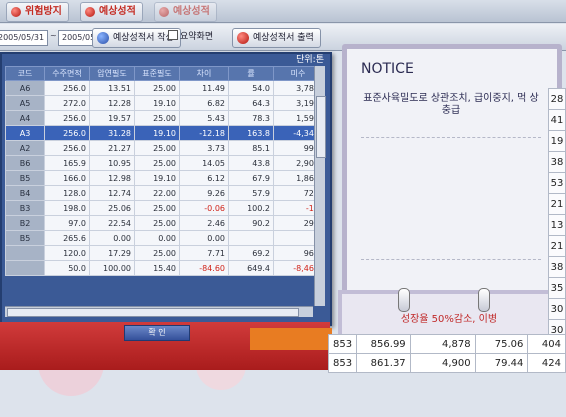  I want to click on table-cell: 50.0, so click(67, 268).